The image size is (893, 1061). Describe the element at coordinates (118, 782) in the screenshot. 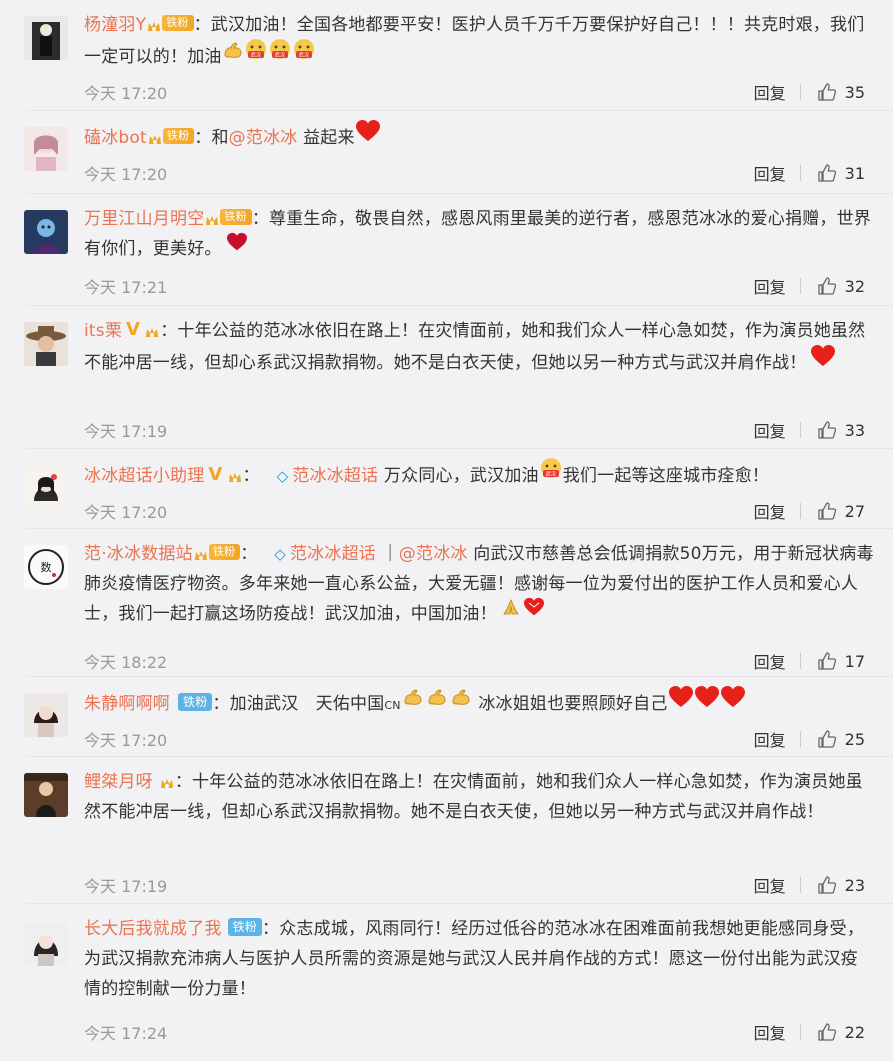

I see `username-link: 鲤桀月呀` at that location.